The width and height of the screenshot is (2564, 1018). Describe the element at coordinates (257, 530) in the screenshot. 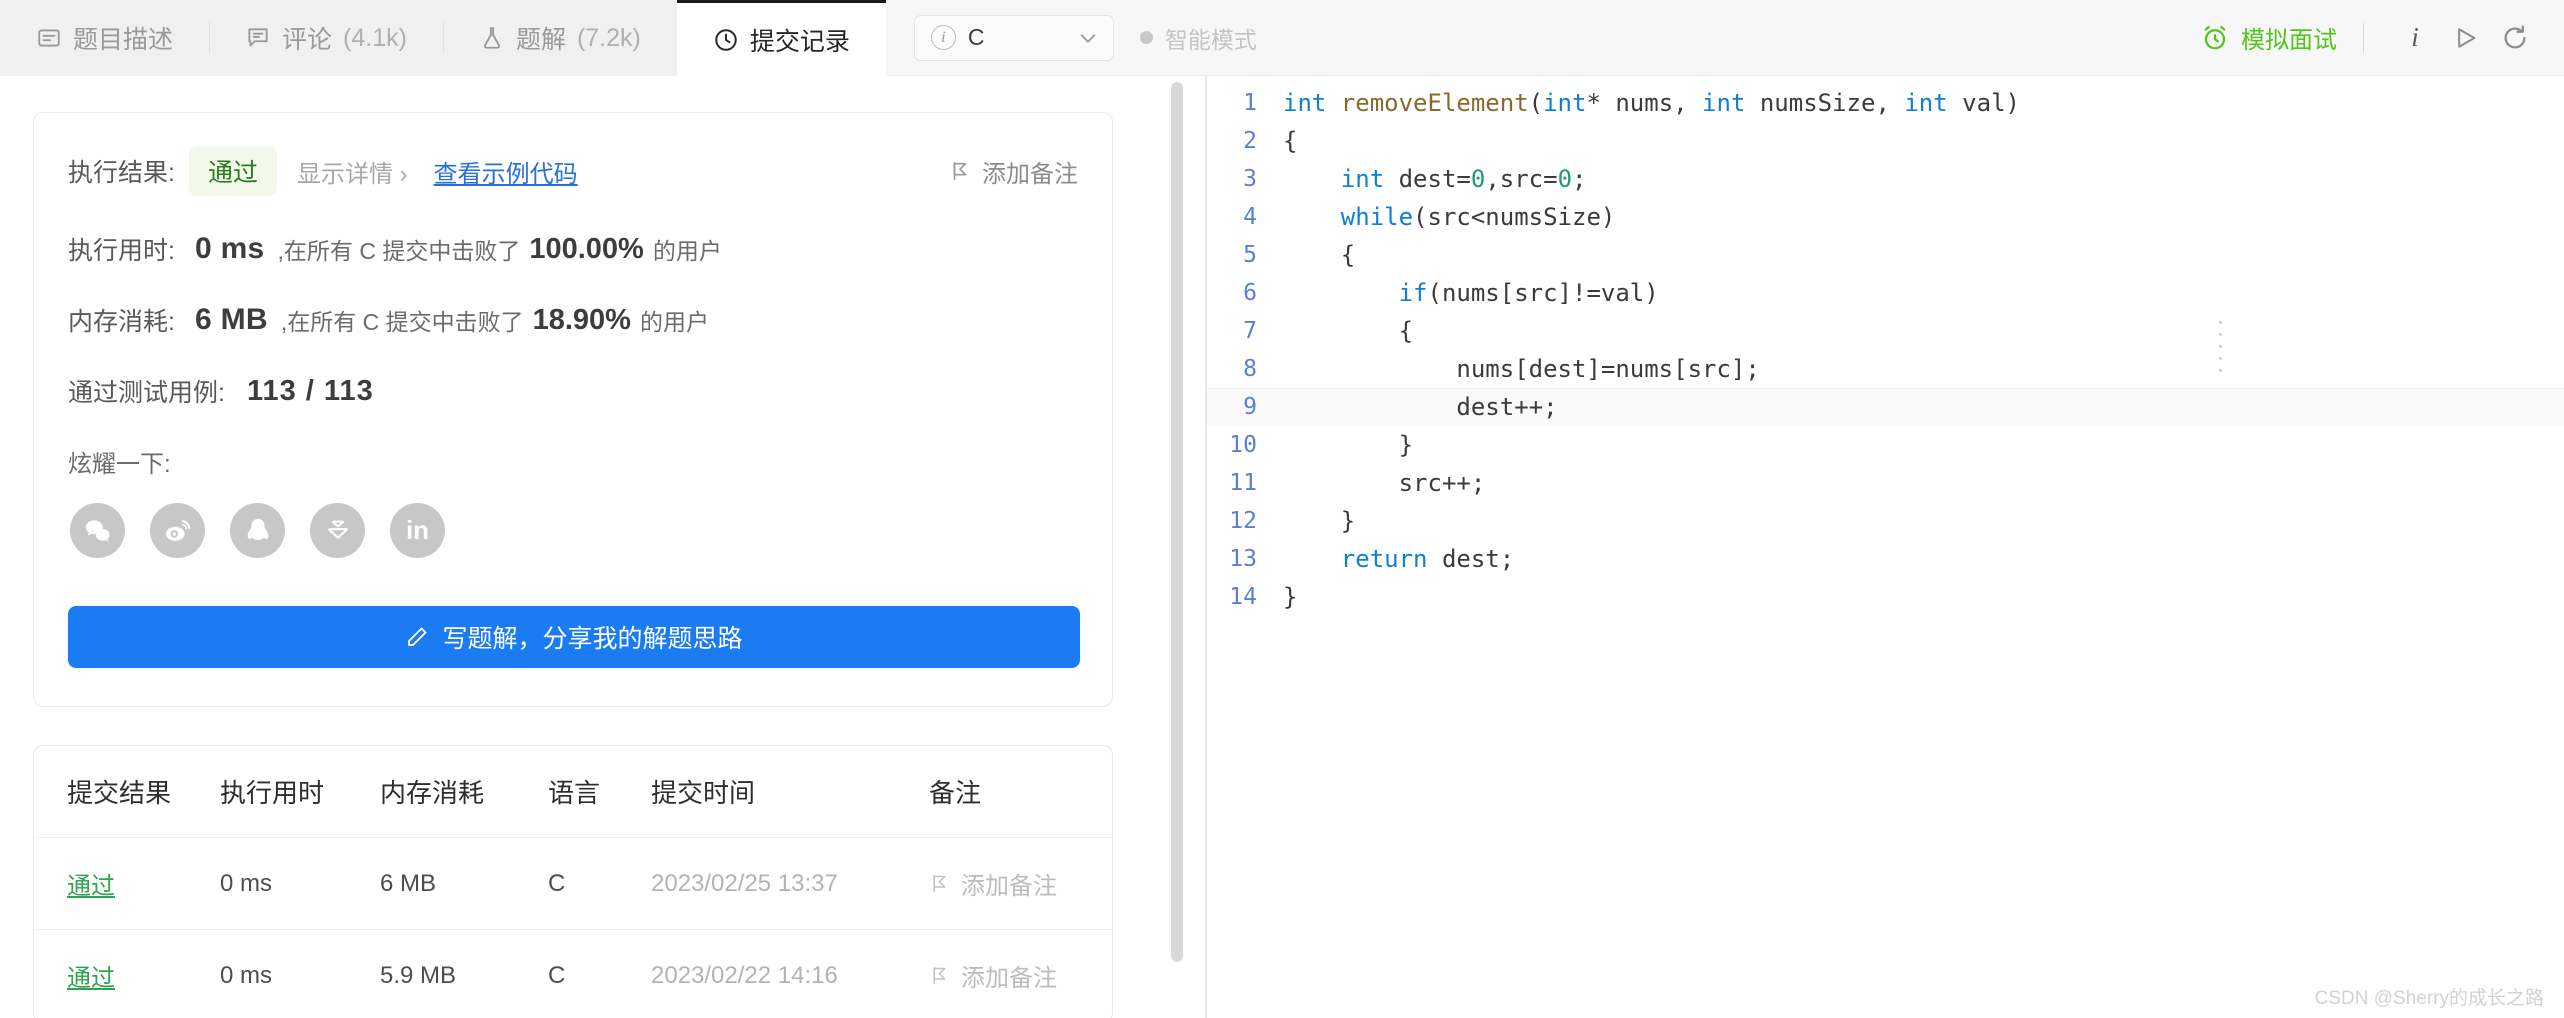

I see `qq-icon` at that location.